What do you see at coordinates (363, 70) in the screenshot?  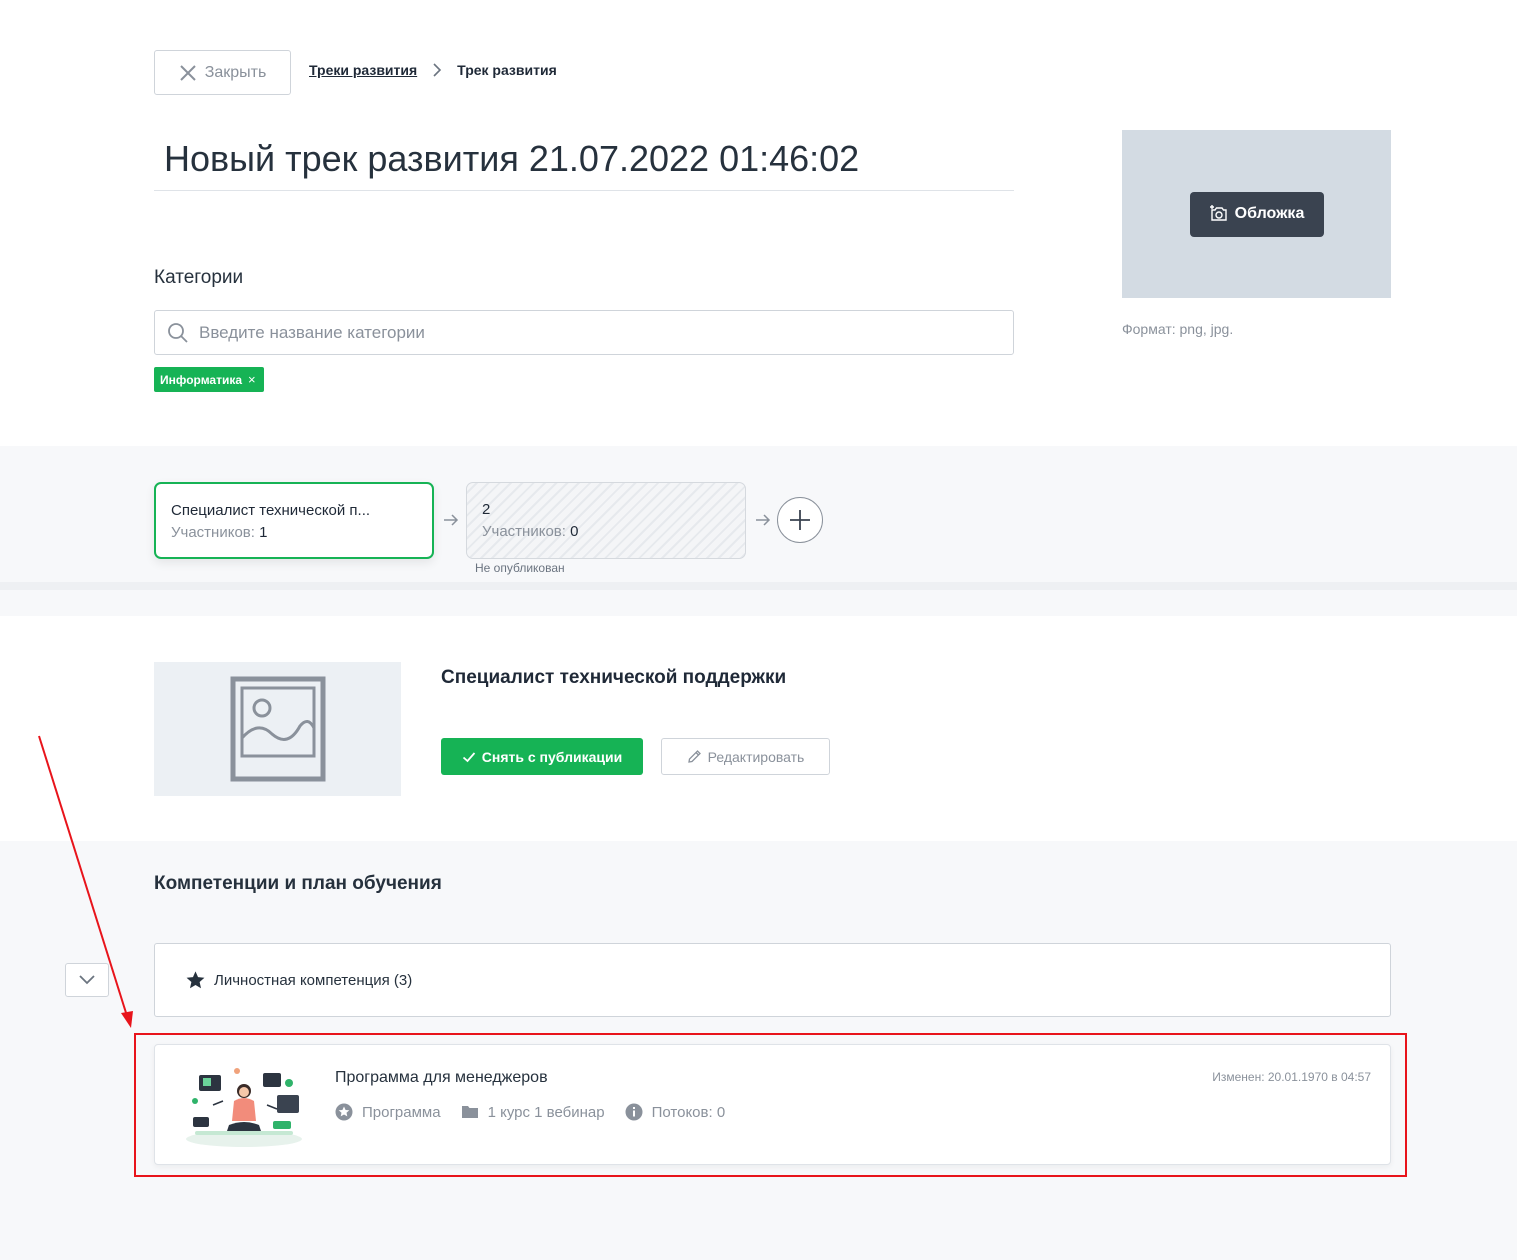 I see `breadcrumb-link-tracks: Треки развития` at bounding box center [363, 70].